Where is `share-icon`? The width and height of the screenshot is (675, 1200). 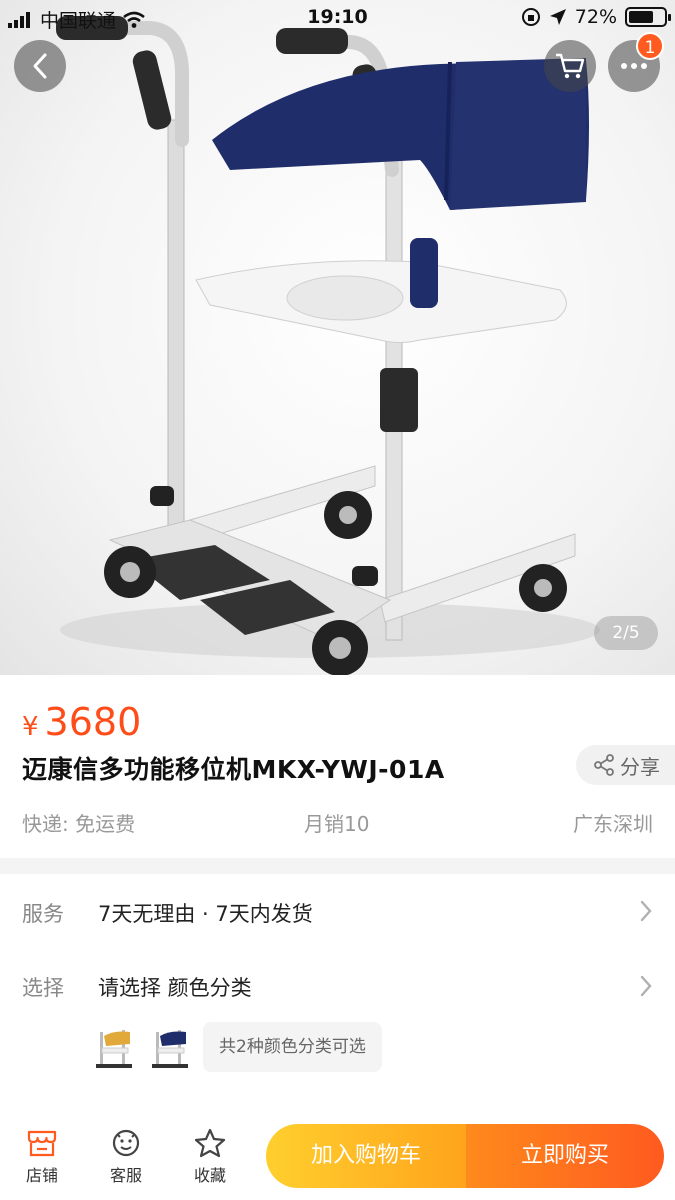 share-icon is located at coordinates (604, 765).